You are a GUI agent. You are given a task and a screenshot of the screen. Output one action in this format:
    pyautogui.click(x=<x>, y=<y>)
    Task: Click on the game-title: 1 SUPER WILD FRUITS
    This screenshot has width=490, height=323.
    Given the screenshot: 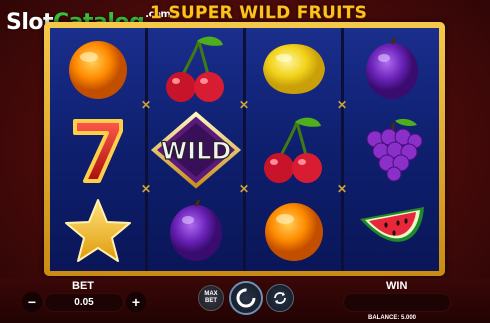 What is the action you would take?
    pyautogui.click(x=258, y=13)
    